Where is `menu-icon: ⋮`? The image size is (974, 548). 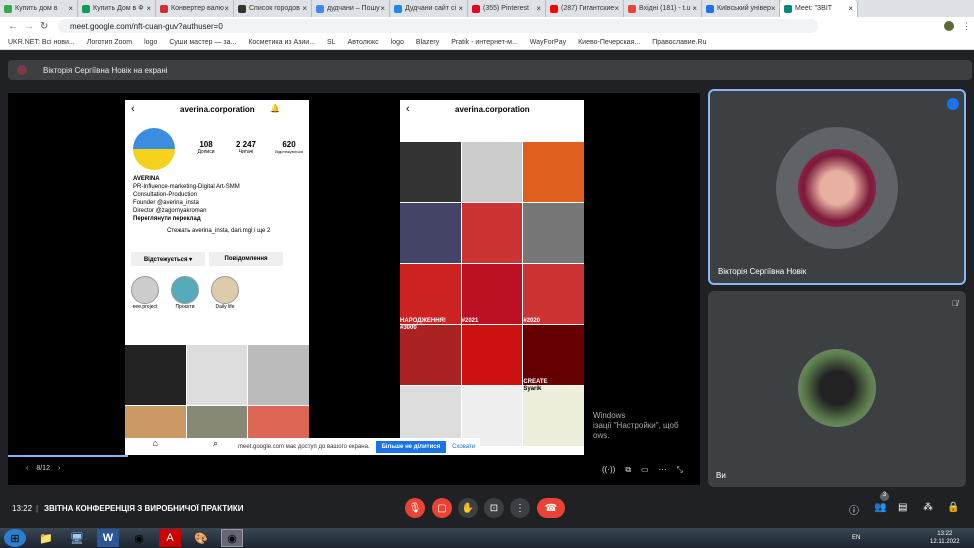
menu-icon: ⋮ is located at coordinates (966, 26).